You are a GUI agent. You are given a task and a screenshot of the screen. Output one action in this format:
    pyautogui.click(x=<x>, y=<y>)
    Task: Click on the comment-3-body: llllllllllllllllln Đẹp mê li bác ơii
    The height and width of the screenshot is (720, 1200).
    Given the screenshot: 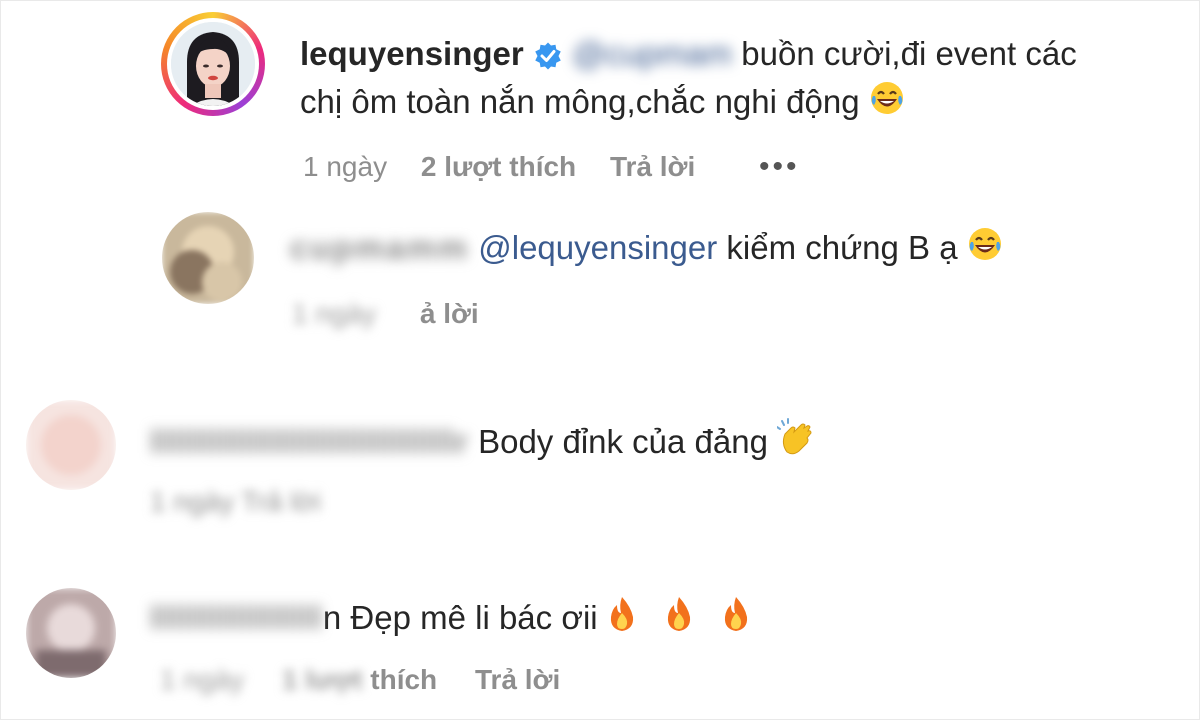 What is the action you would take?
    pyautogui.click(x=450, y=620)
    